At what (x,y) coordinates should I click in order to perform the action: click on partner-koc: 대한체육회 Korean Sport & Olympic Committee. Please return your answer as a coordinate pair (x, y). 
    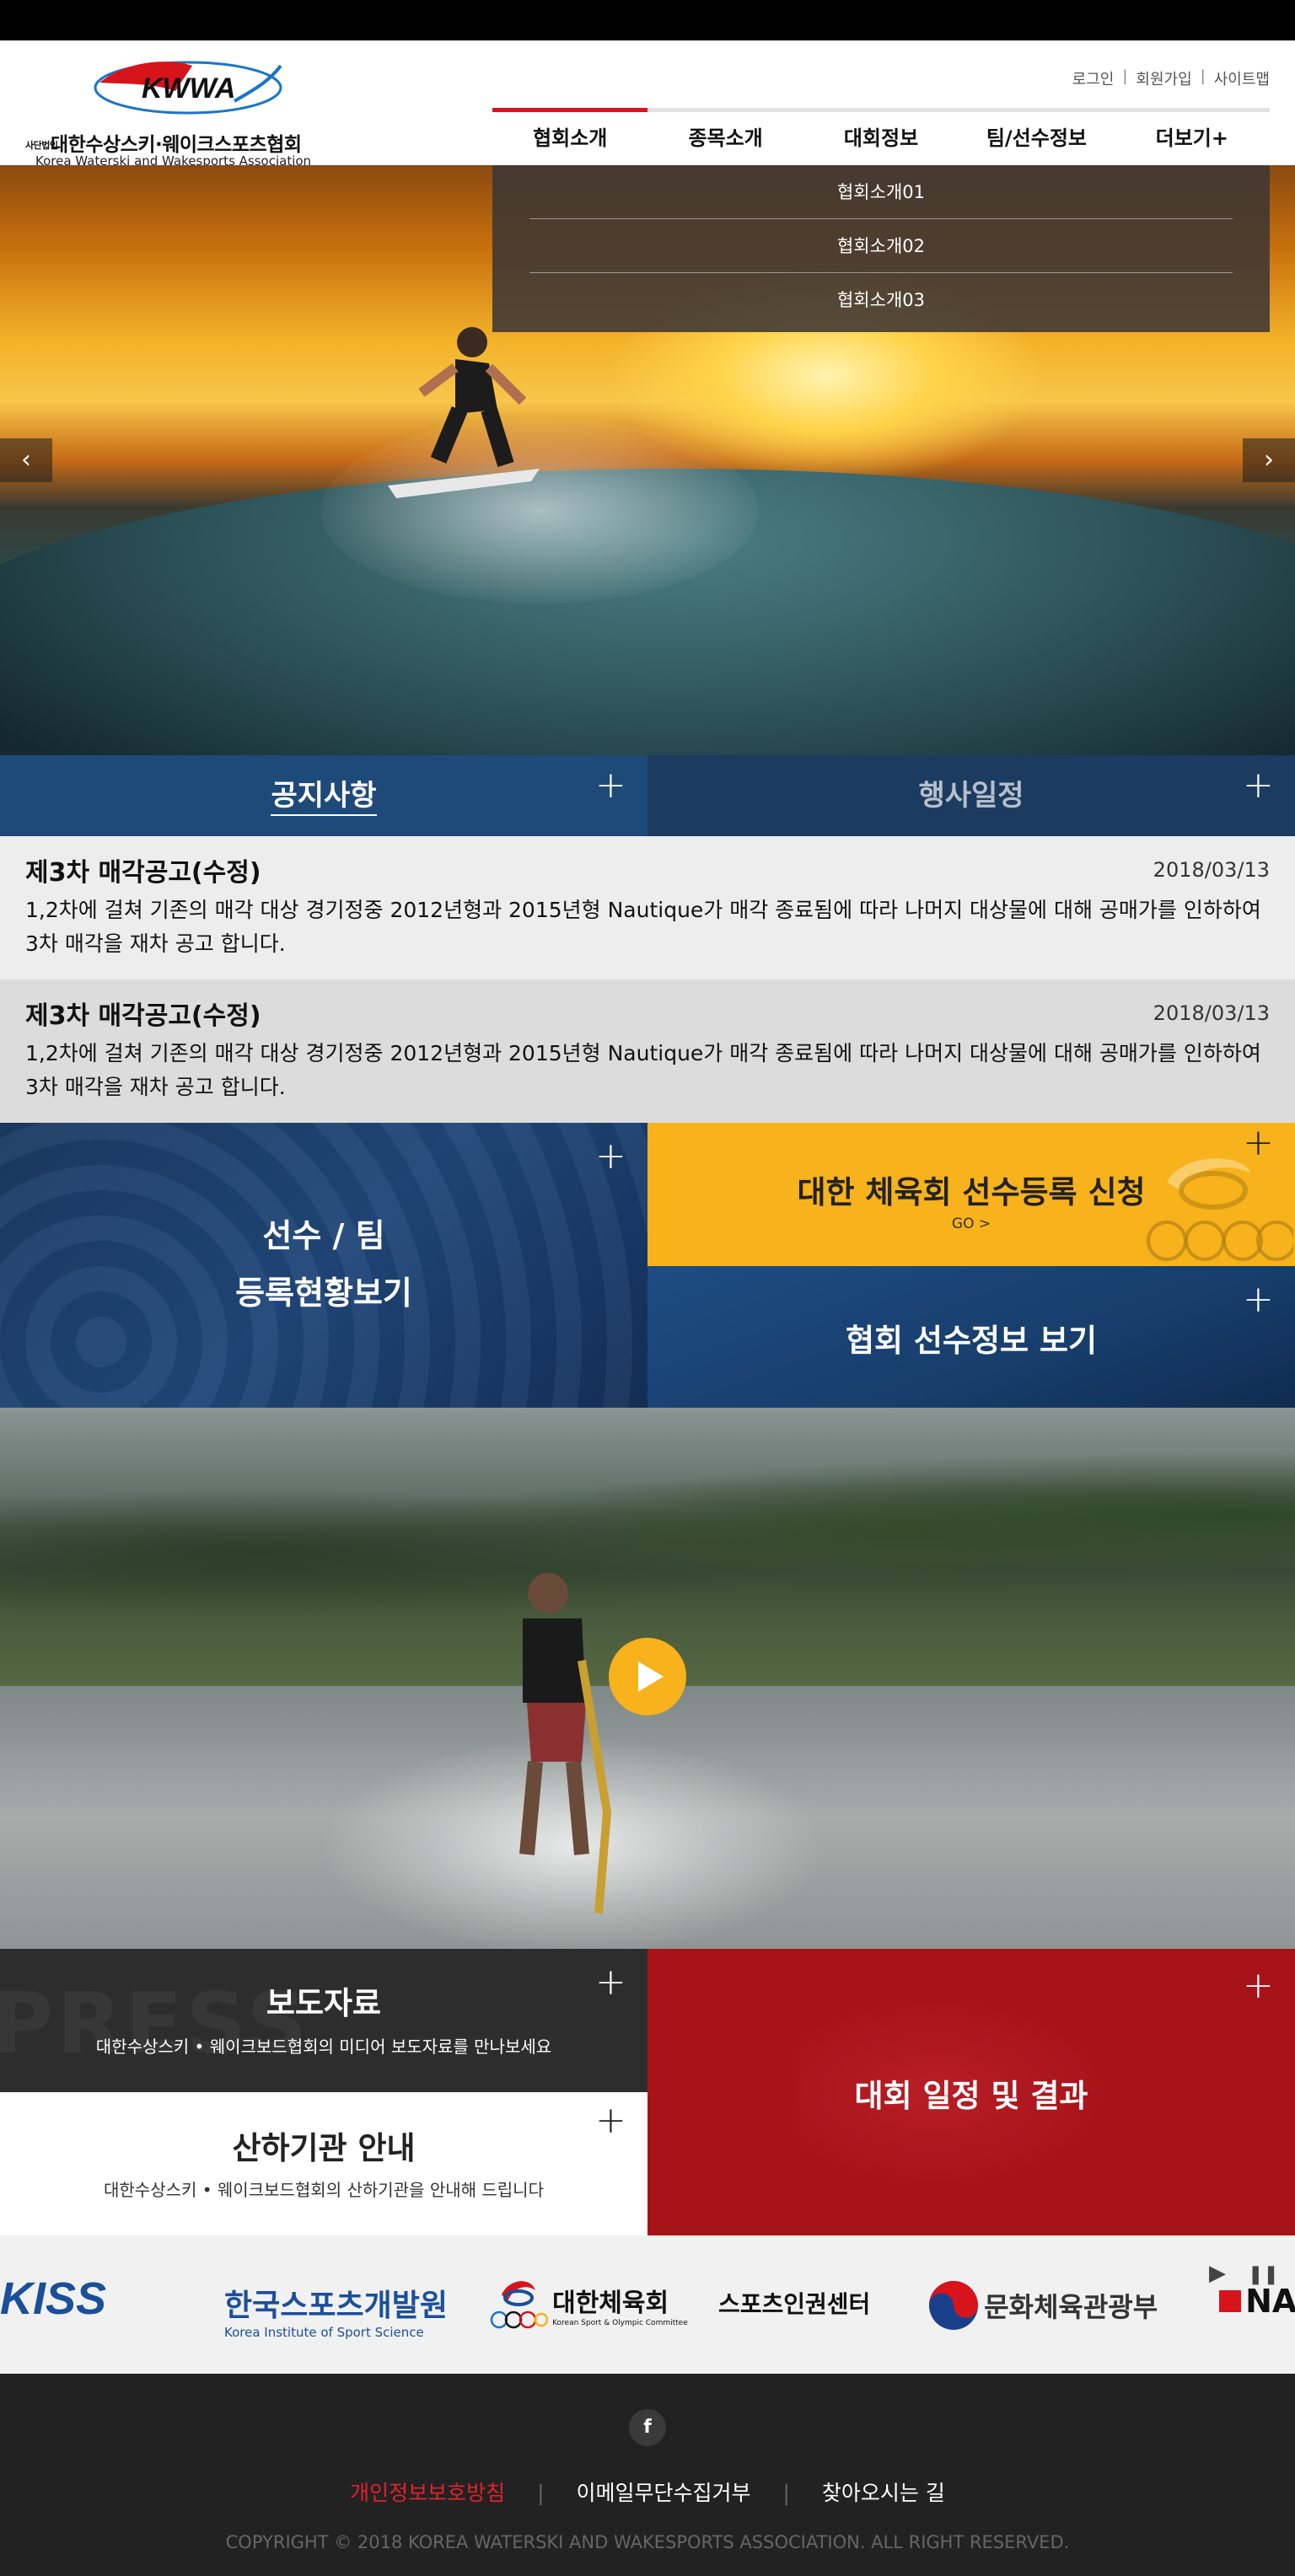
    Looking at the image, I should click on (588, 2305).